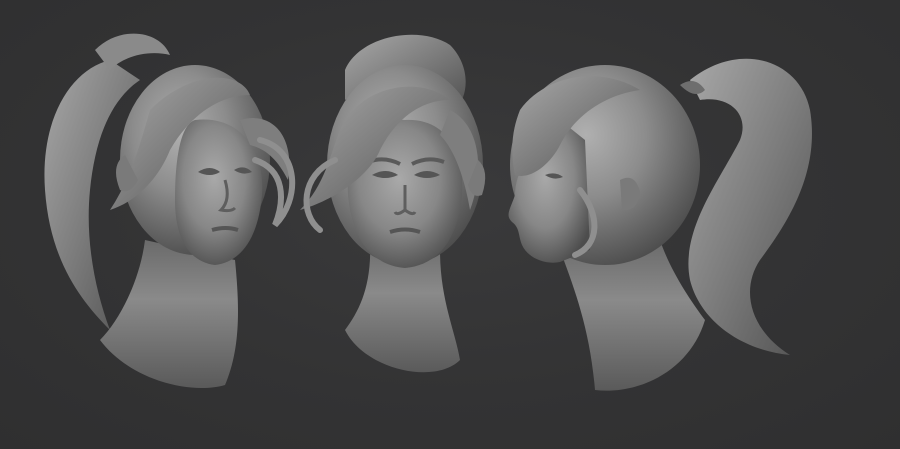 This screenshot has width=900, height=449. I want to click on mouth, so click(225, 229).